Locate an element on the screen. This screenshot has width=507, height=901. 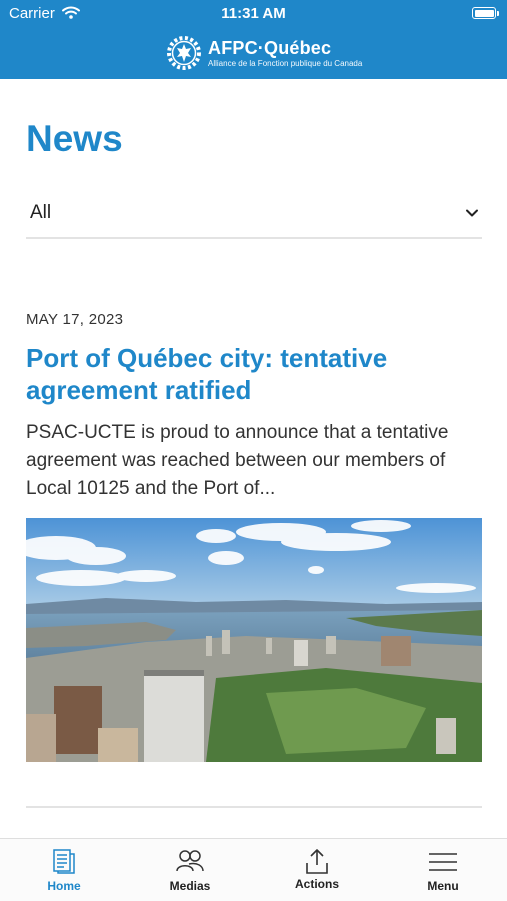
tab-actions-label: Actions is located at coordinates (316, 884).